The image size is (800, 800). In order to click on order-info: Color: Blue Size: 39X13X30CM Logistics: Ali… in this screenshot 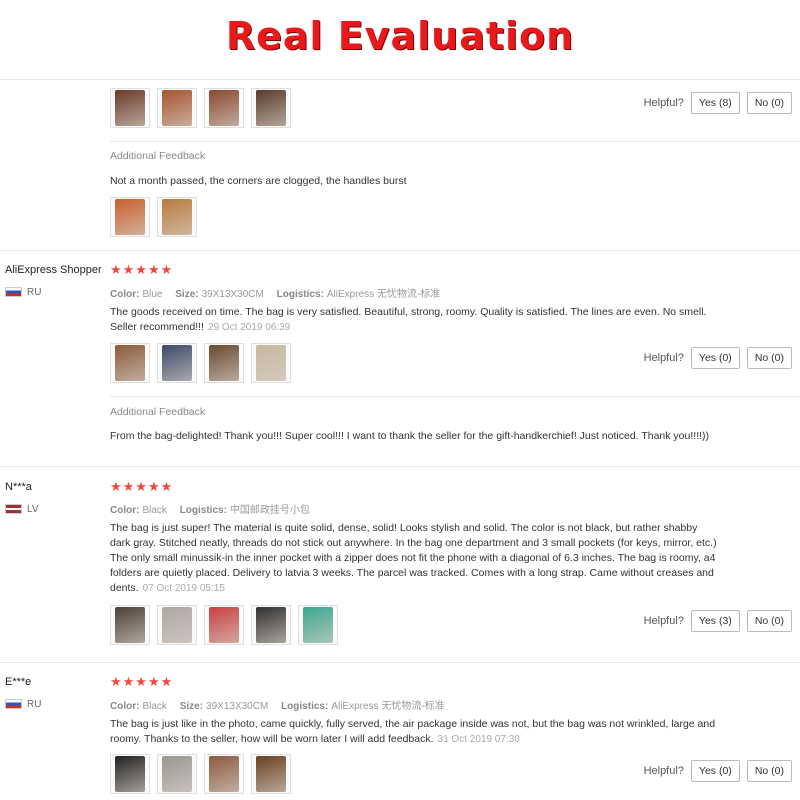, I will do `click(275, 292)`.